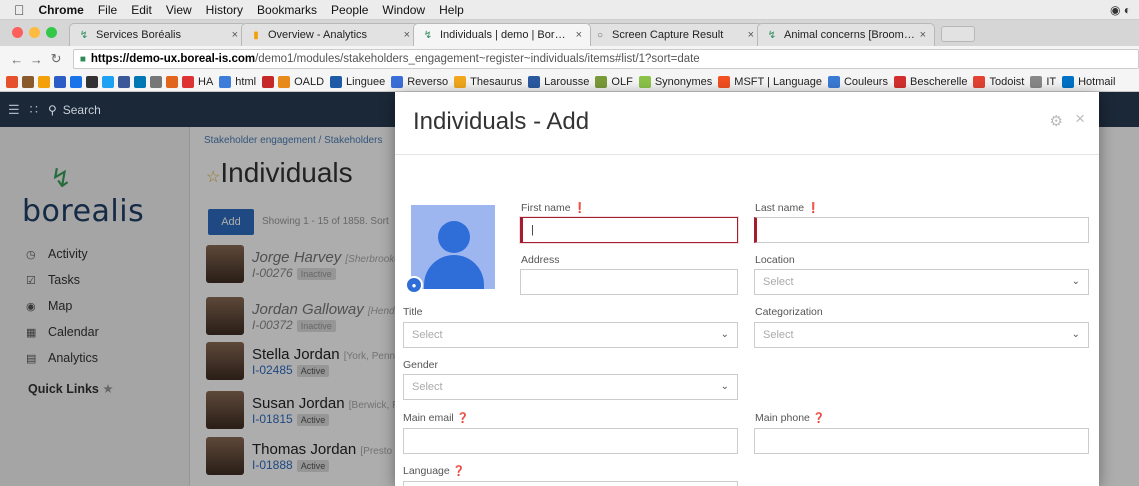  I want to click on bookmark-label: Linguee, so click(366, 81).